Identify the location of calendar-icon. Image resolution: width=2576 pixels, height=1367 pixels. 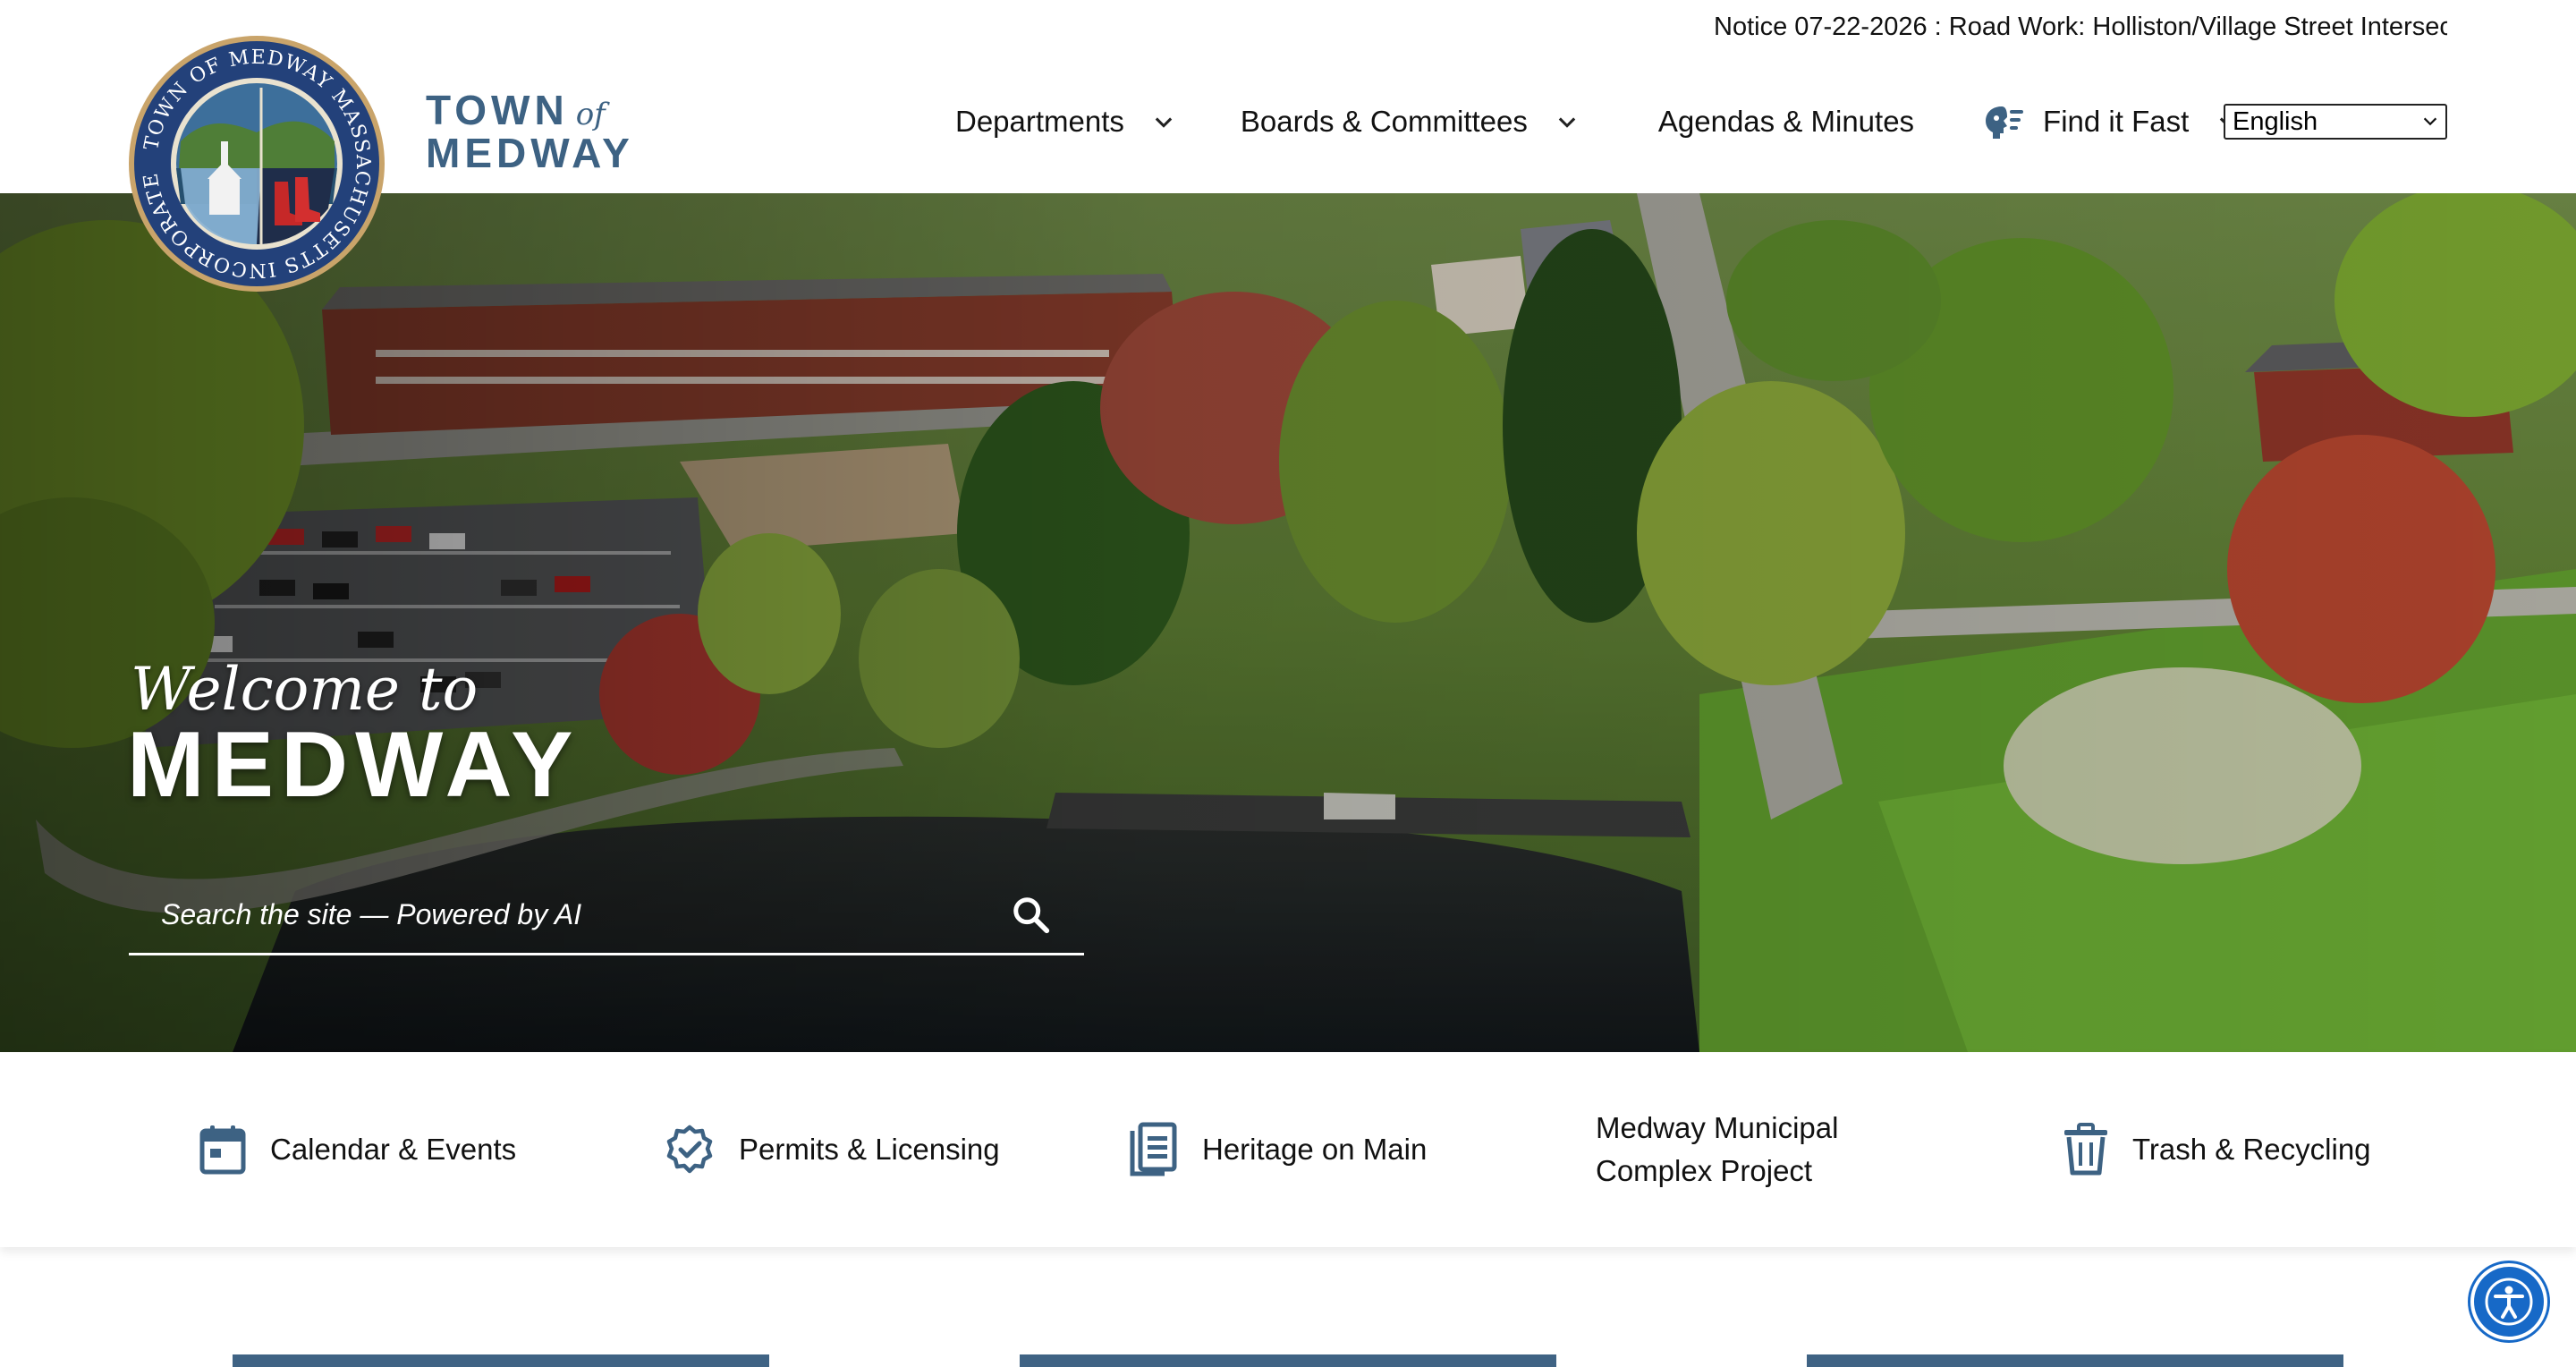
(222, 1150).